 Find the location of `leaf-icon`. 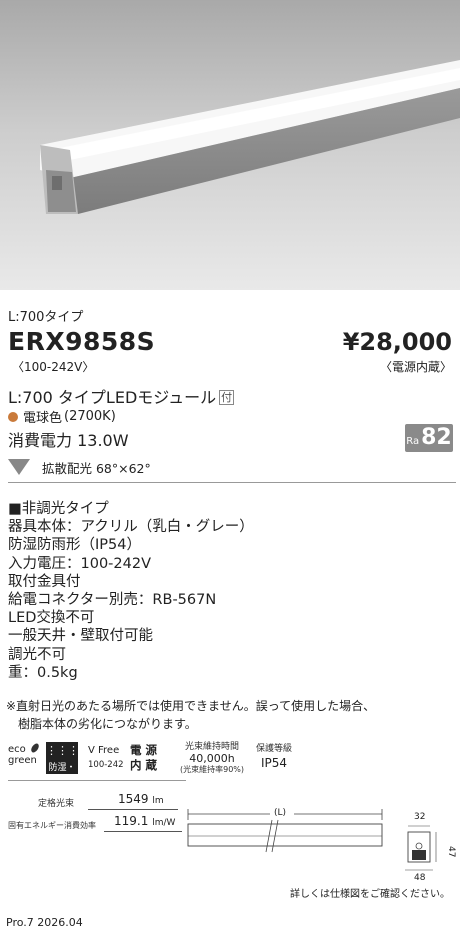

leaf-icon is located at coordinates (35, 748).